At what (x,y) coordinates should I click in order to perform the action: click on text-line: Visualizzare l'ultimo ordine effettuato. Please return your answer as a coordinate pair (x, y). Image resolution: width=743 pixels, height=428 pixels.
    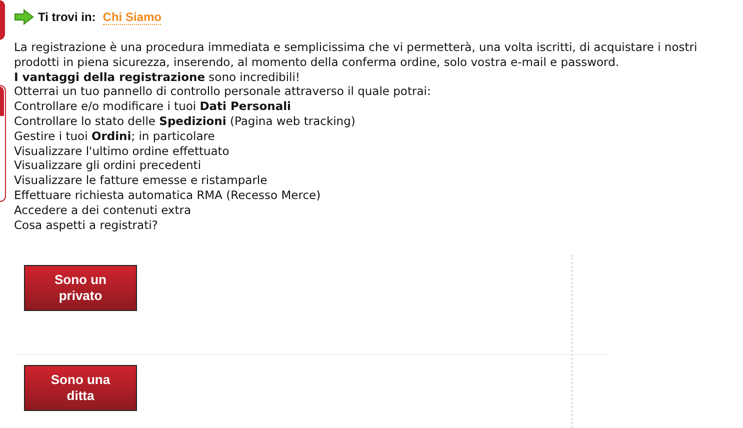
    Looking at the image, I should click on (122, 151).